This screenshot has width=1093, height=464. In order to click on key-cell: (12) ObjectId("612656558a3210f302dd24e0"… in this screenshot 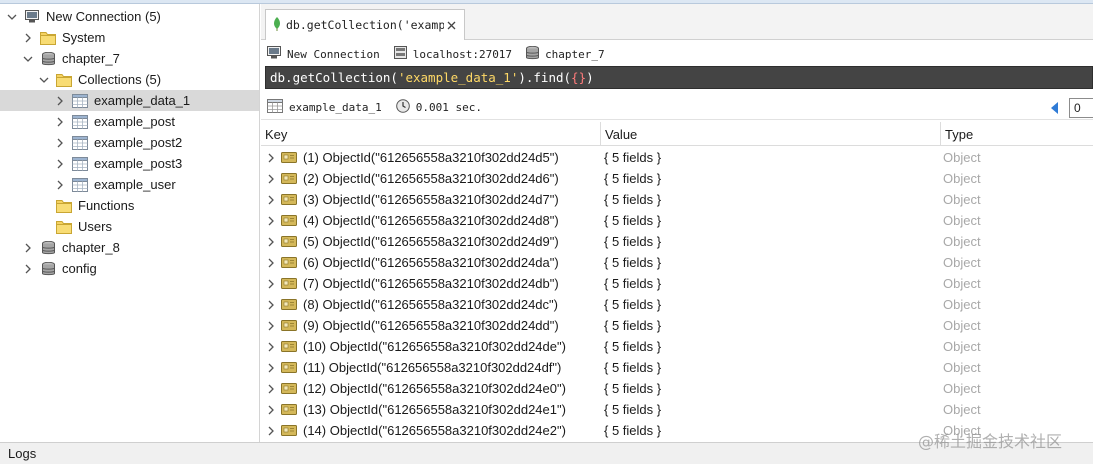, I will do `click(432, 388)`.